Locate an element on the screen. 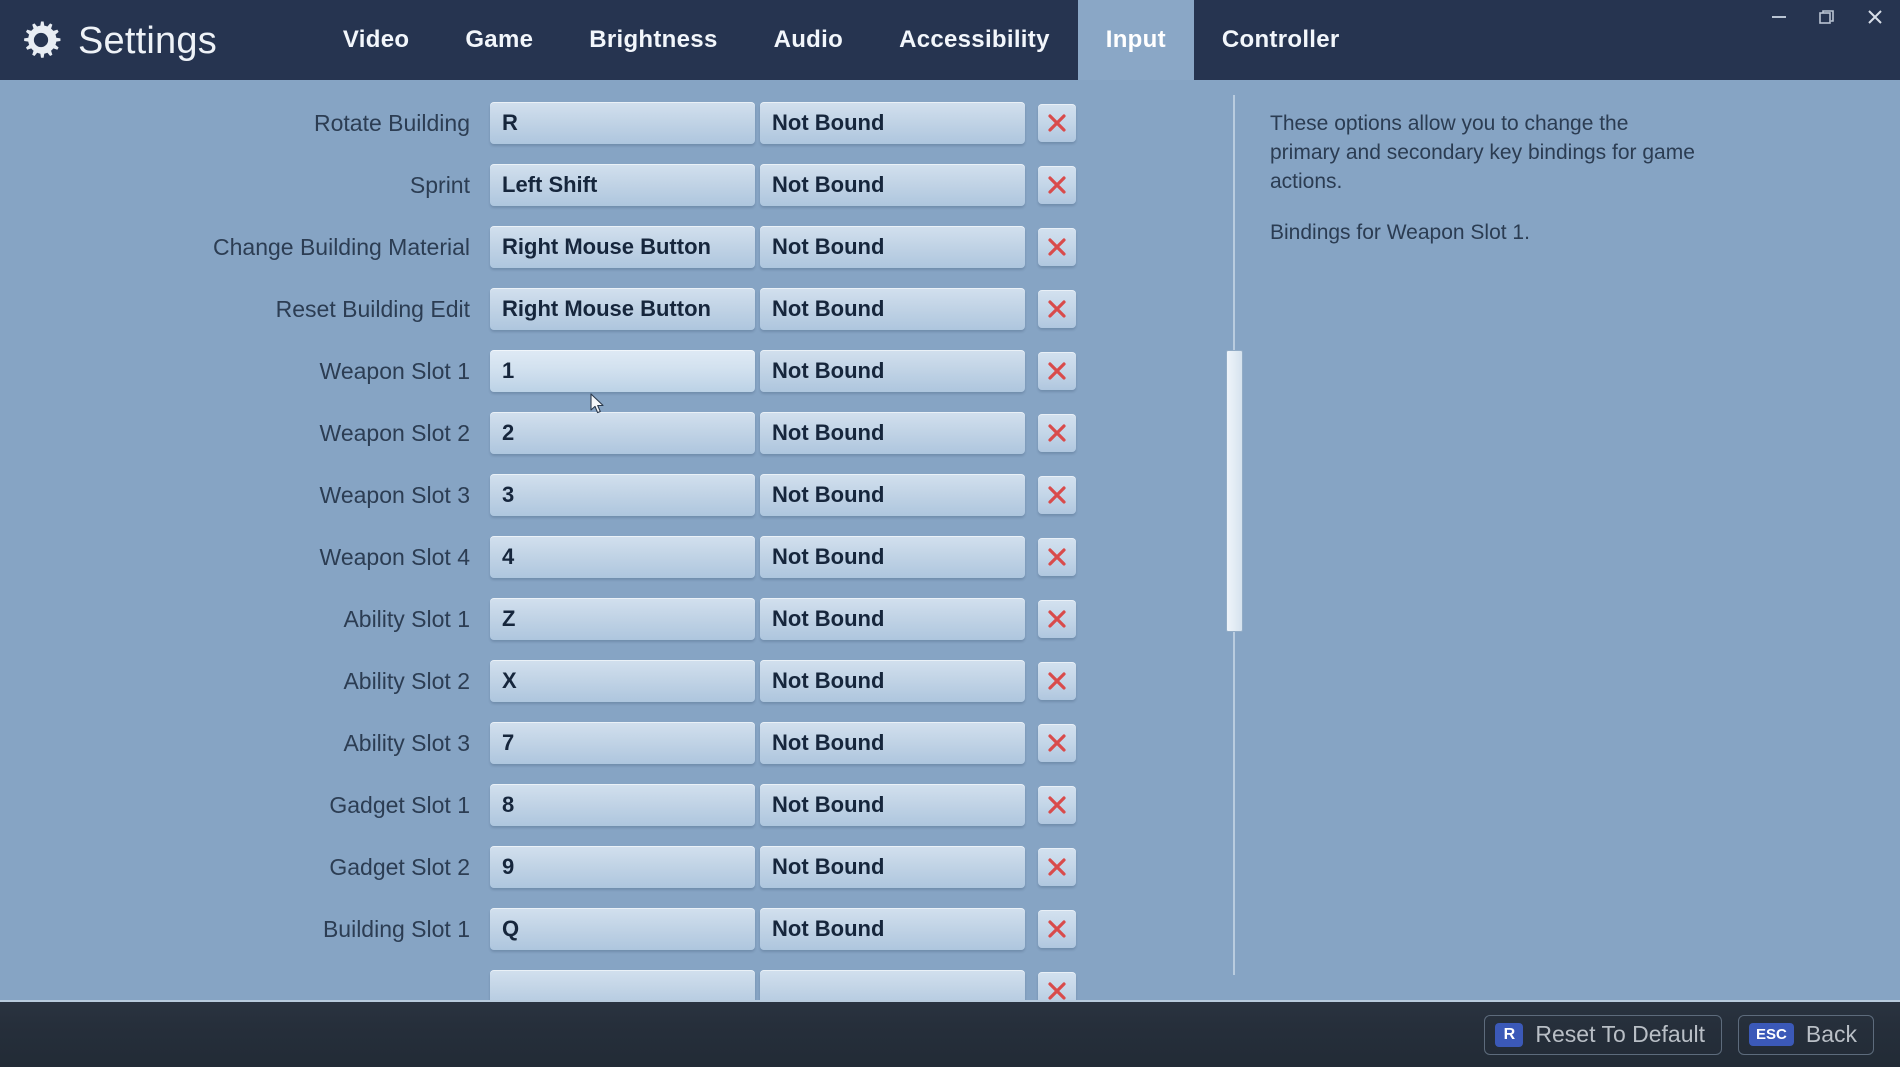 The height and width of the screenshot is (1067, 1900). tab-label: Controller is located at coordinates (1280, 39).